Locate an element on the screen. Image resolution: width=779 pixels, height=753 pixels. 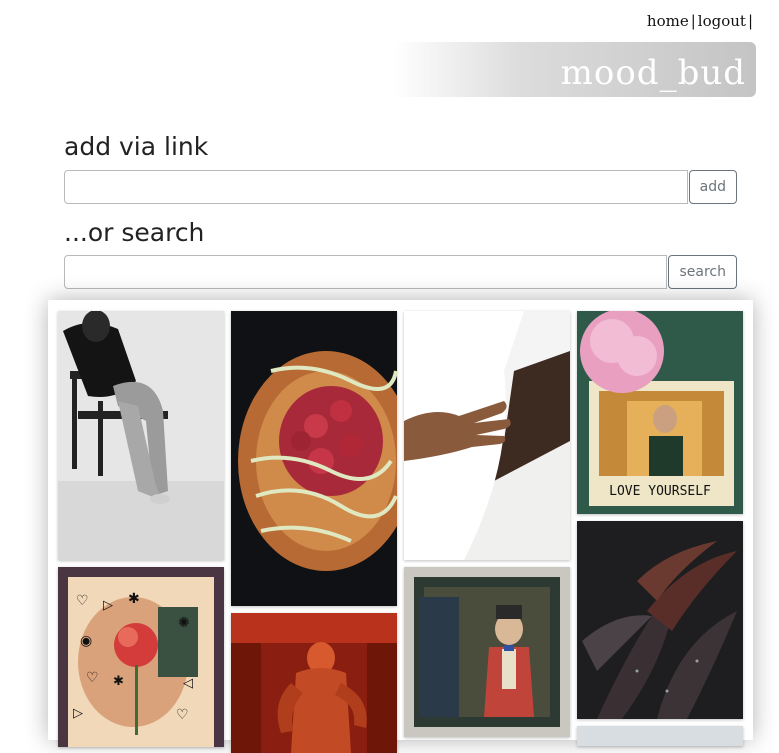
brand-banner: mood_bud is located at coordinates (575, 69).